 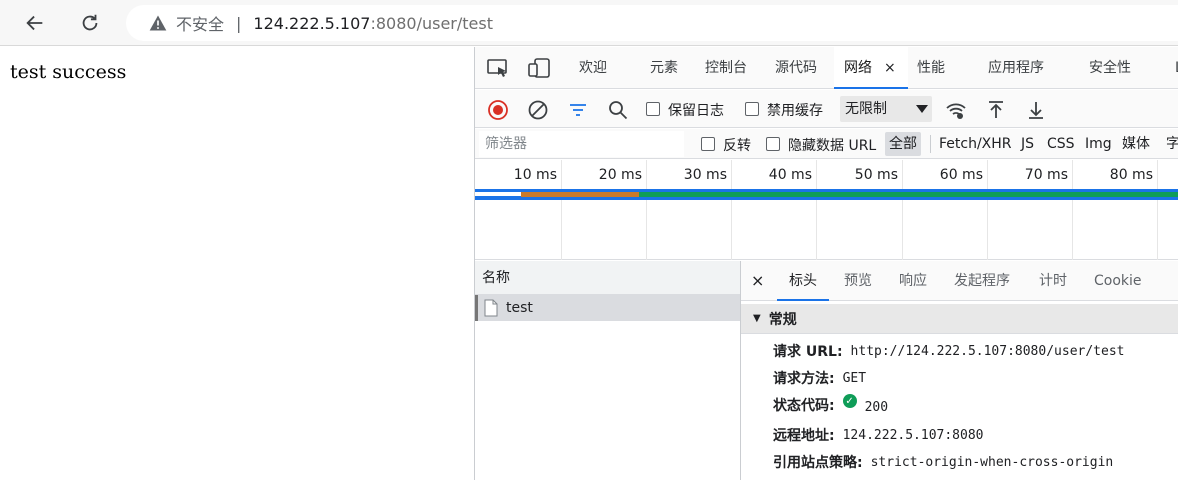 I want to click on reload-icon, so click(x=90, y=22).